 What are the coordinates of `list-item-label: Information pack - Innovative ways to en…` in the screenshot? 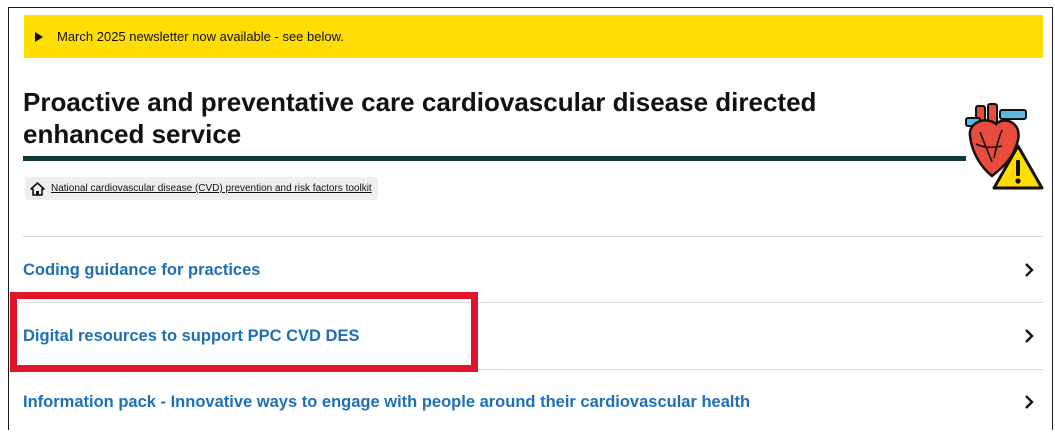 It's located at (386, 402).